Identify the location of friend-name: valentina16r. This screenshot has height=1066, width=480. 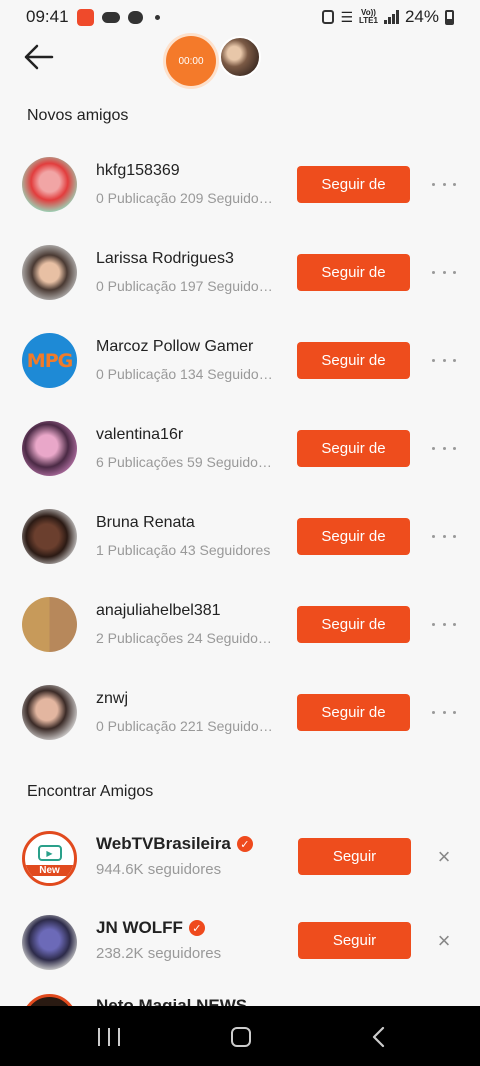
(140, 434).